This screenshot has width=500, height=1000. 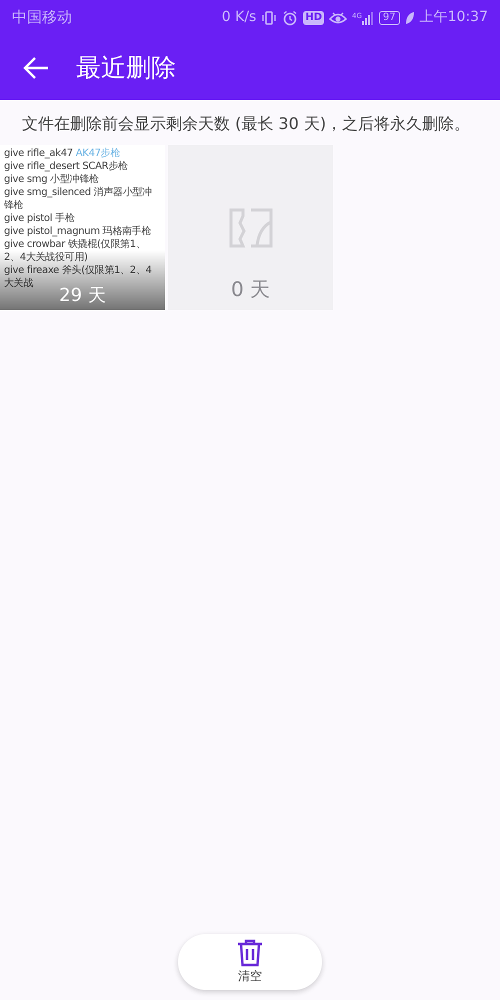 I want to click on document-line: give pistol_magnum 玛格南手枪, so click(x=78, y=231).